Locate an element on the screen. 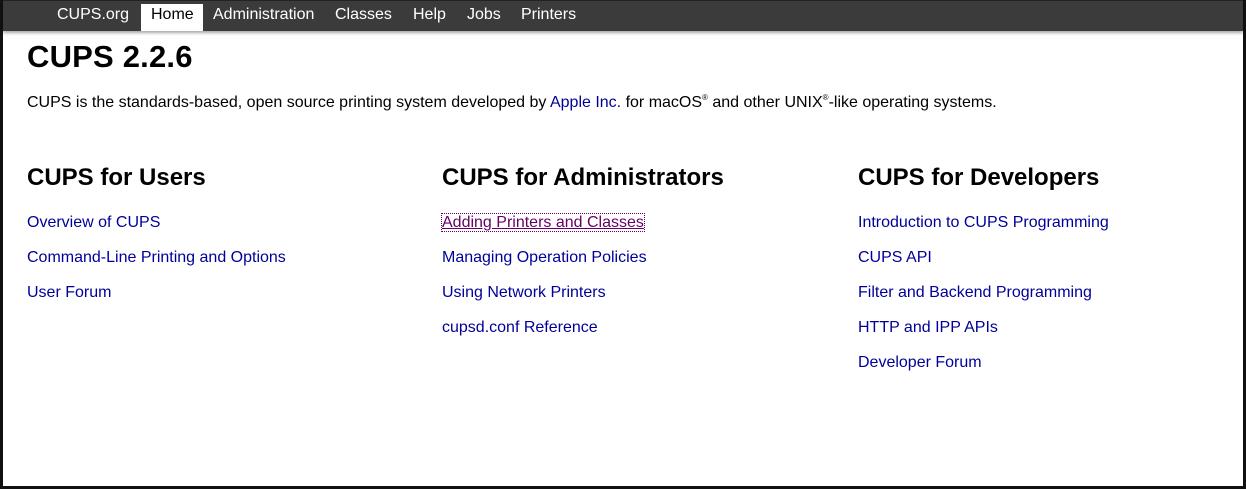  managing-policies-link: Managing Operation Policies is located at coordinates (544, 257).